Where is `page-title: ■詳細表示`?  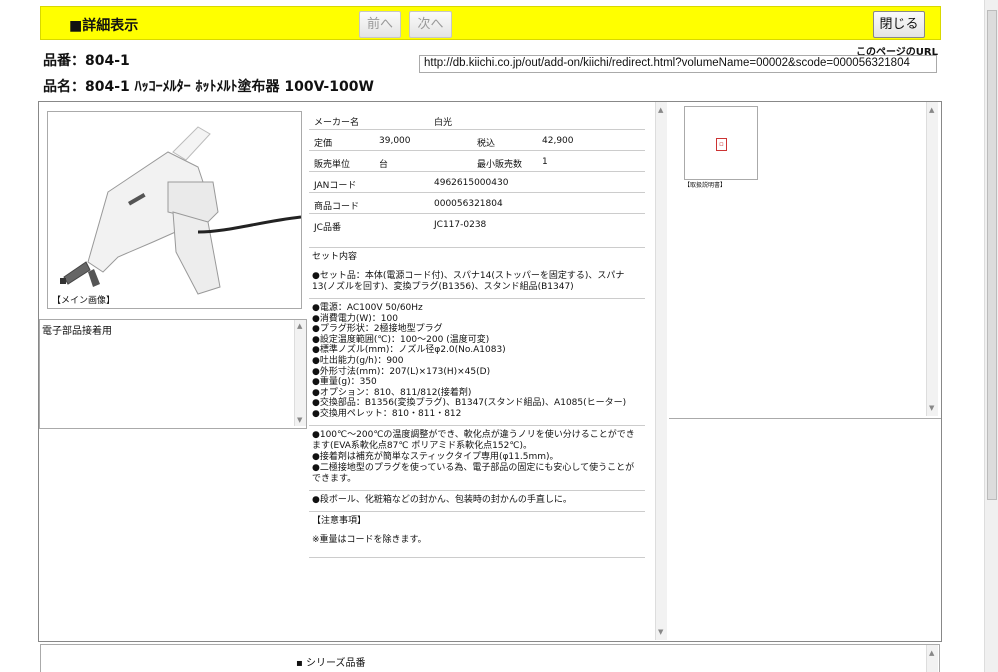
page-title: ■詳細表示 is located at coordinates (104, 26).